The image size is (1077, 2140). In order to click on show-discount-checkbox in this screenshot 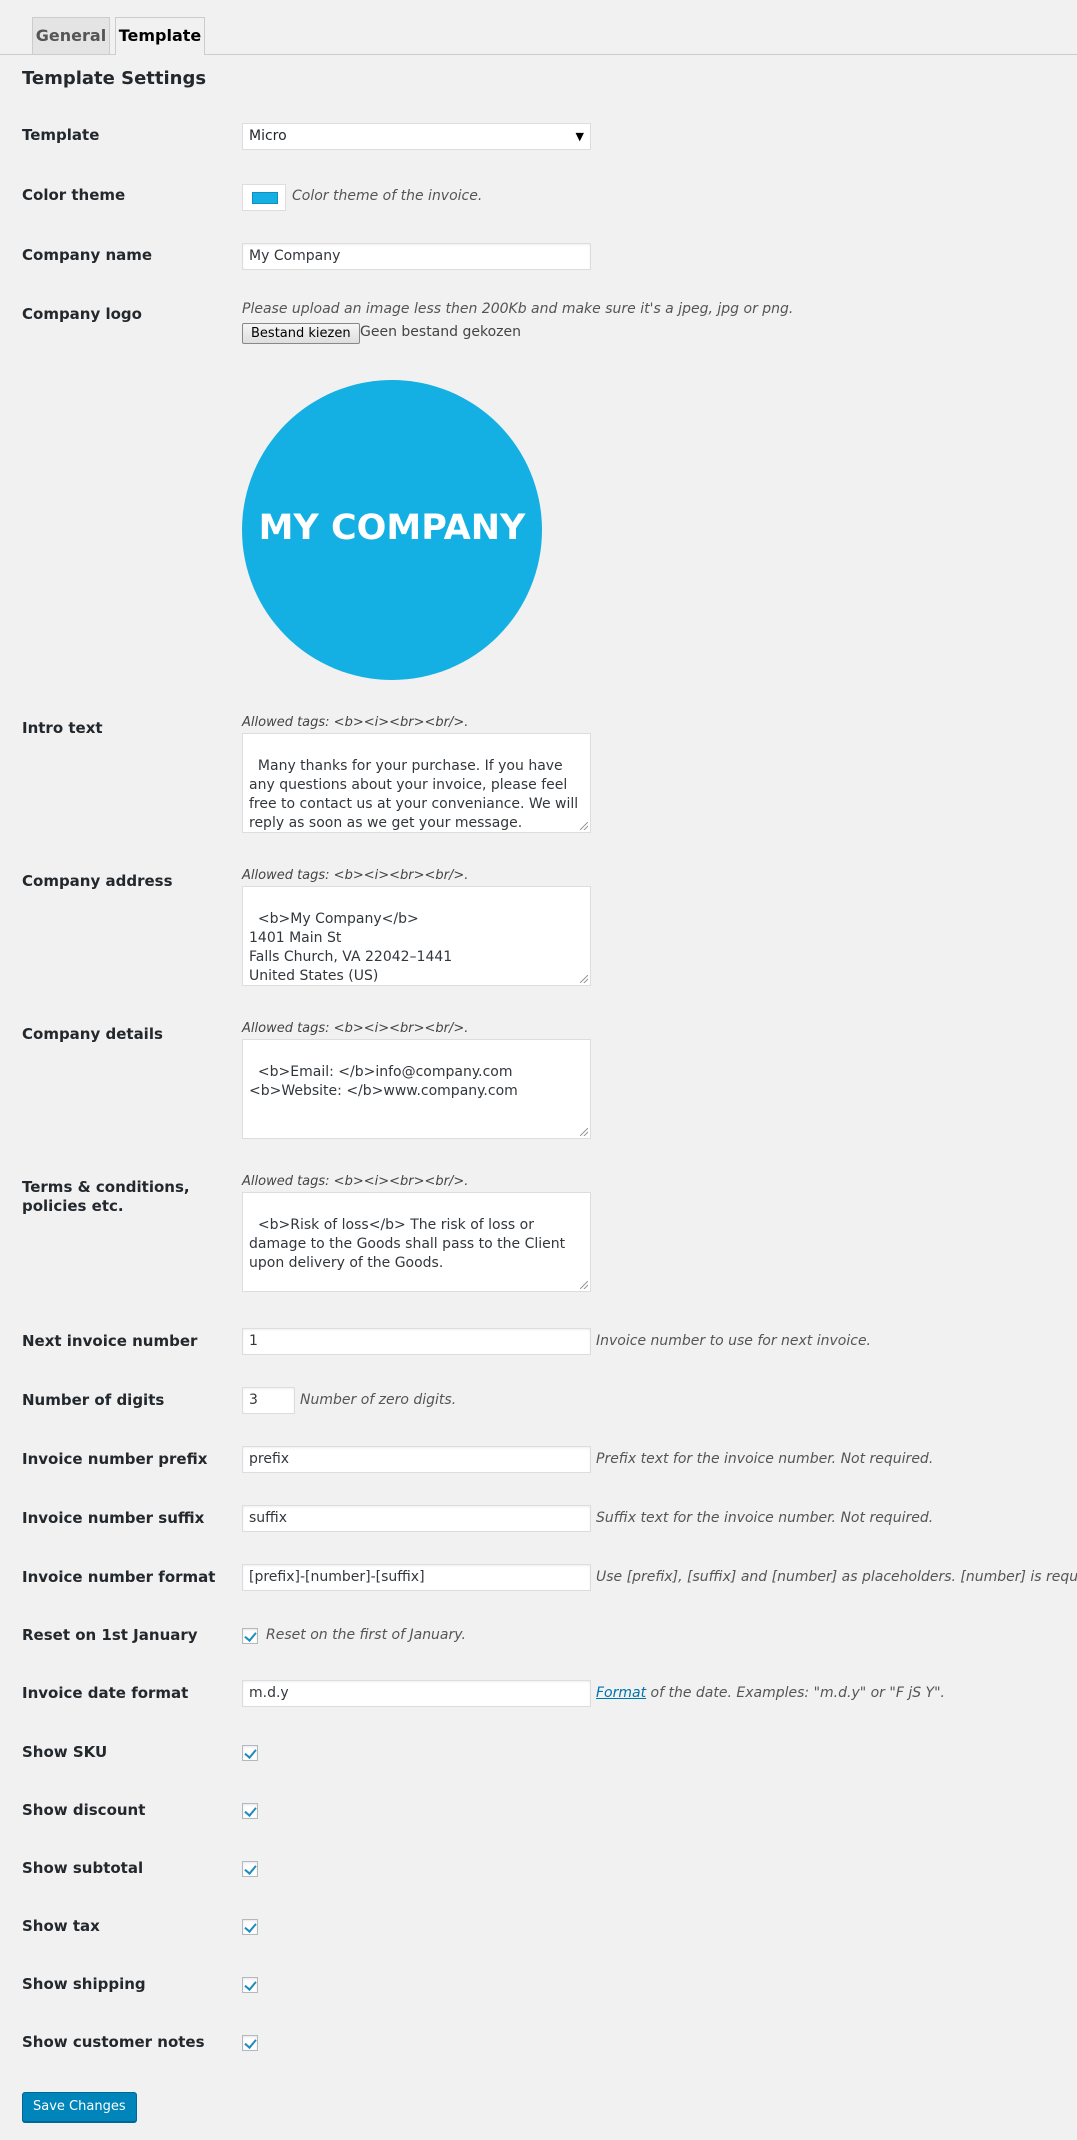, I will do `click(250, 1811)`.